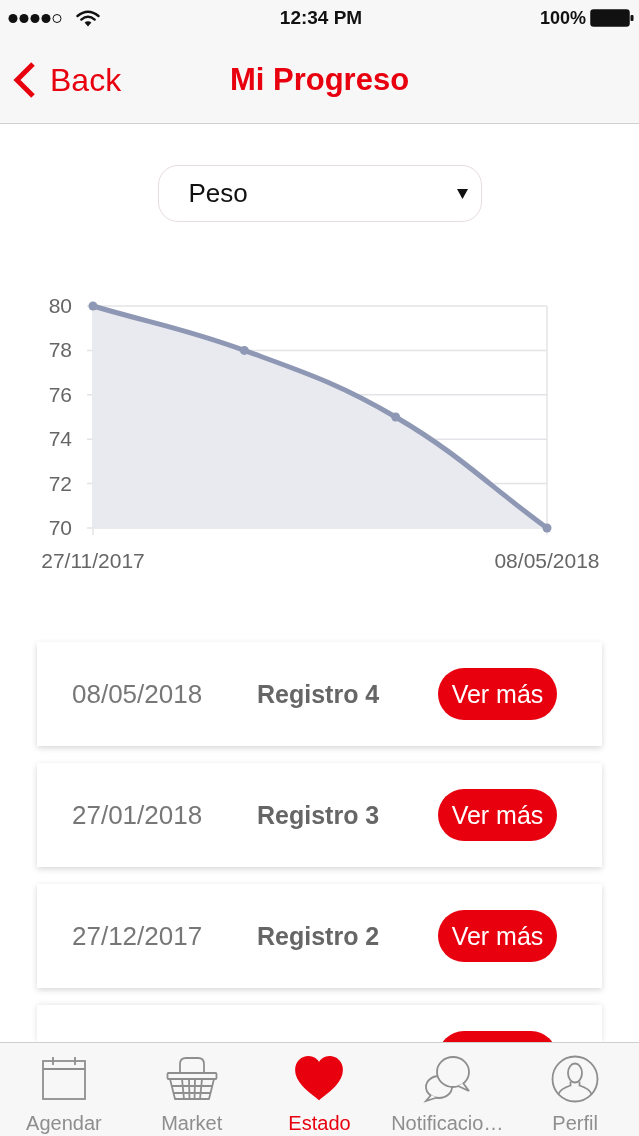 The width and height of the screenshot is (639, 1136). I want to click on person-icon, so click(575, 1079).